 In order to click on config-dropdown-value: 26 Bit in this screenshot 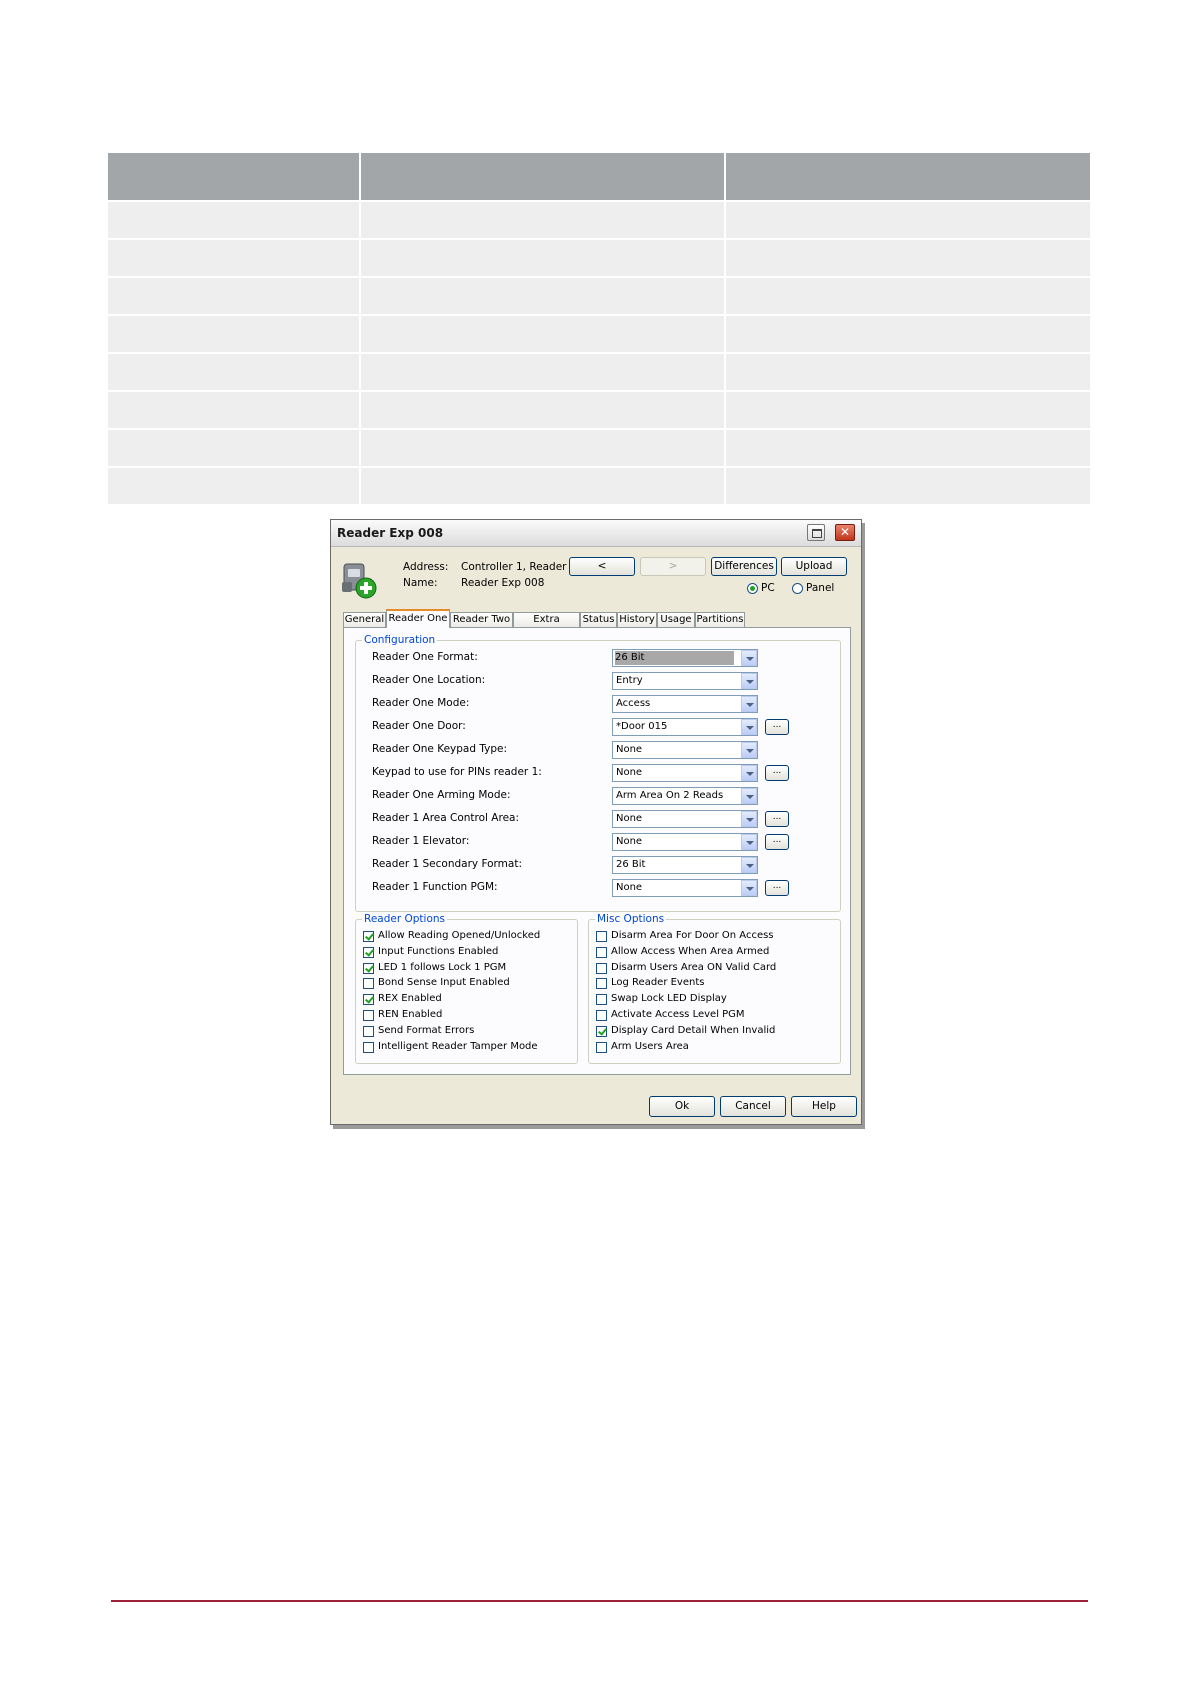, I will do `click(675, 658)`.